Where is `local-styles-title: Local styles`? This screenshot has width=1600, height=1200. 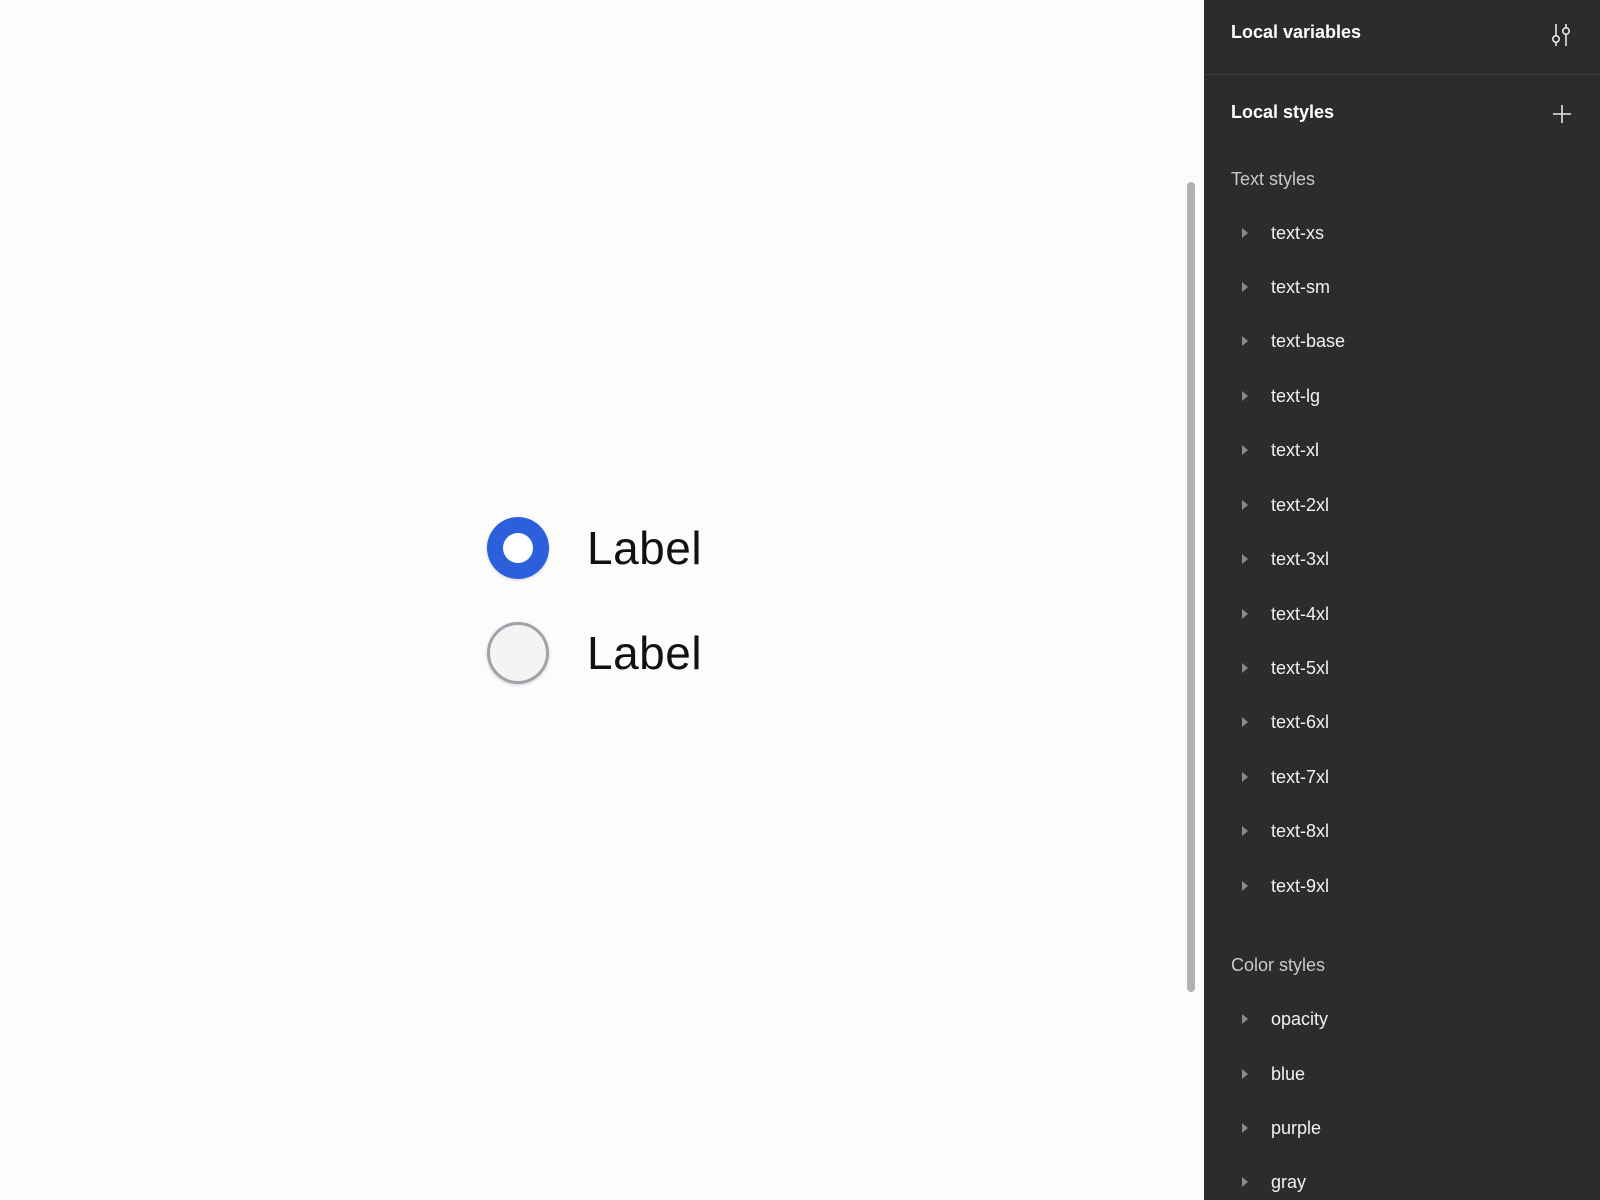
local-styles-title: Local styles is located at coordinates (1283, 112).